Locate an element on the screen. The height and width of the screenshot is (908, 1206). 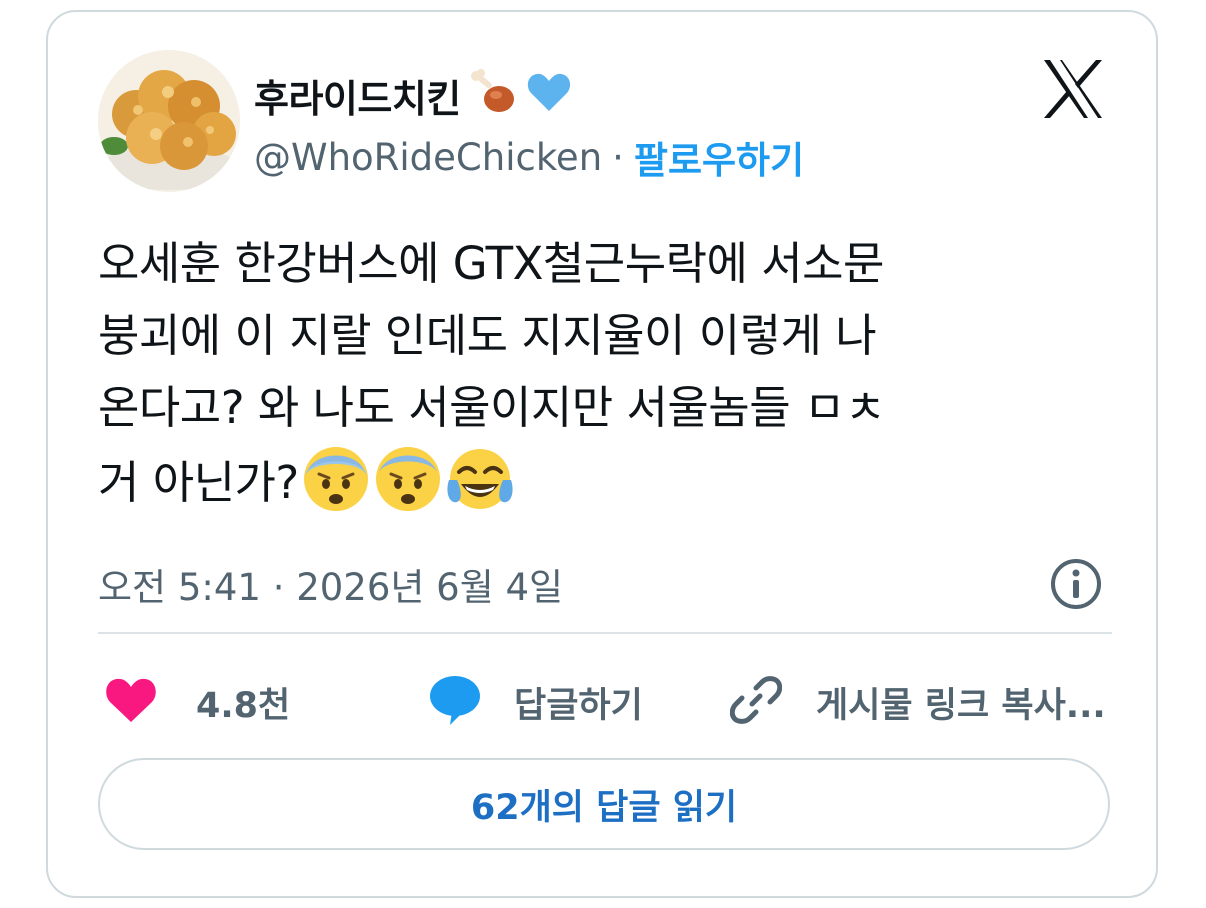
tweet-last-line: 거 아닌가? is located at coordinates (608, 480).